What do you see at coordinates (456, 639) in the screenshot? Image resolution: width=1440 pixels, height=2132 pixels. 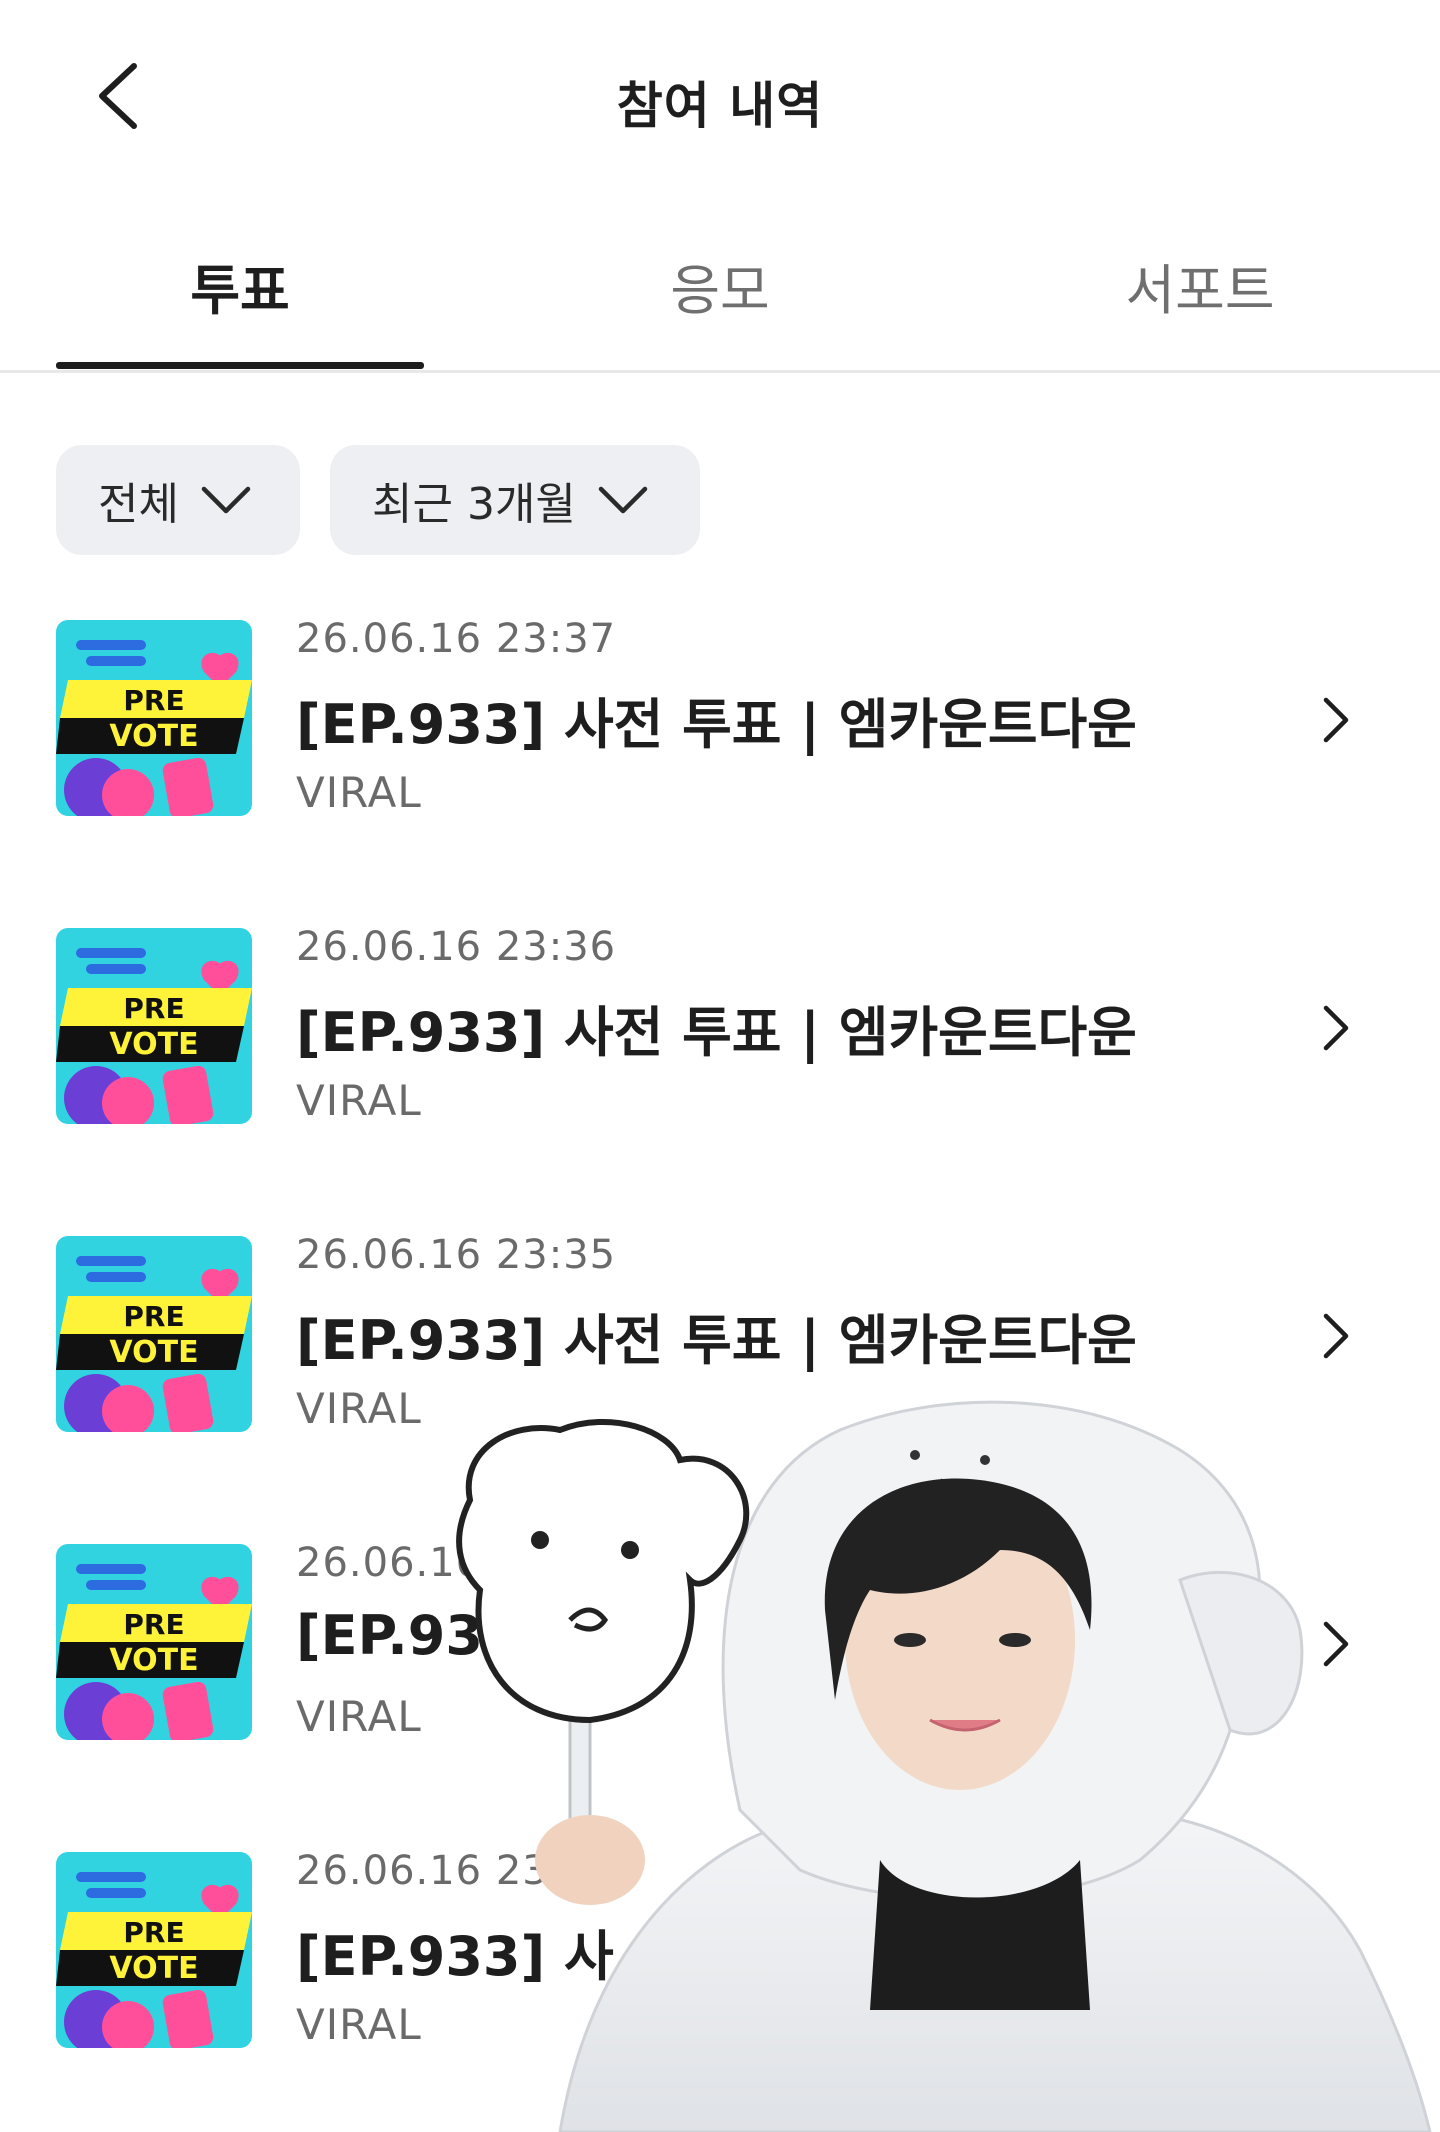 I see `item-date: 26.06.16 23:37` at bounding box center [456, 639].